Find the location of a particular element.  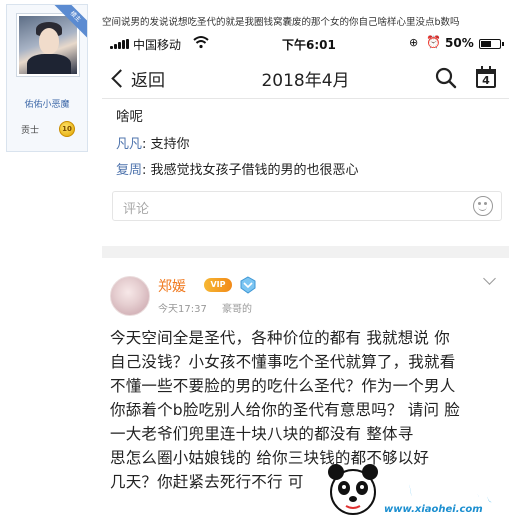

comment-item: 凡凡: 支持你 is located at coordinates (153, 142).